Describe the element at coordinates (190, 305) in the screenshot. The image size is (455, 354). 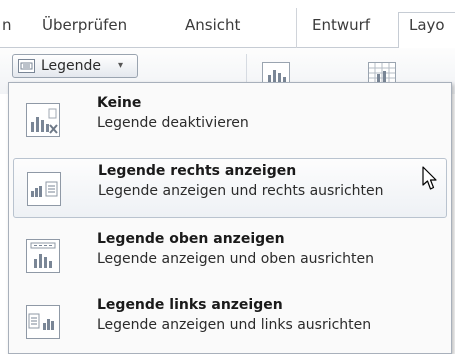
I see `menu-item-title: Legende links anzeigen` at that location.